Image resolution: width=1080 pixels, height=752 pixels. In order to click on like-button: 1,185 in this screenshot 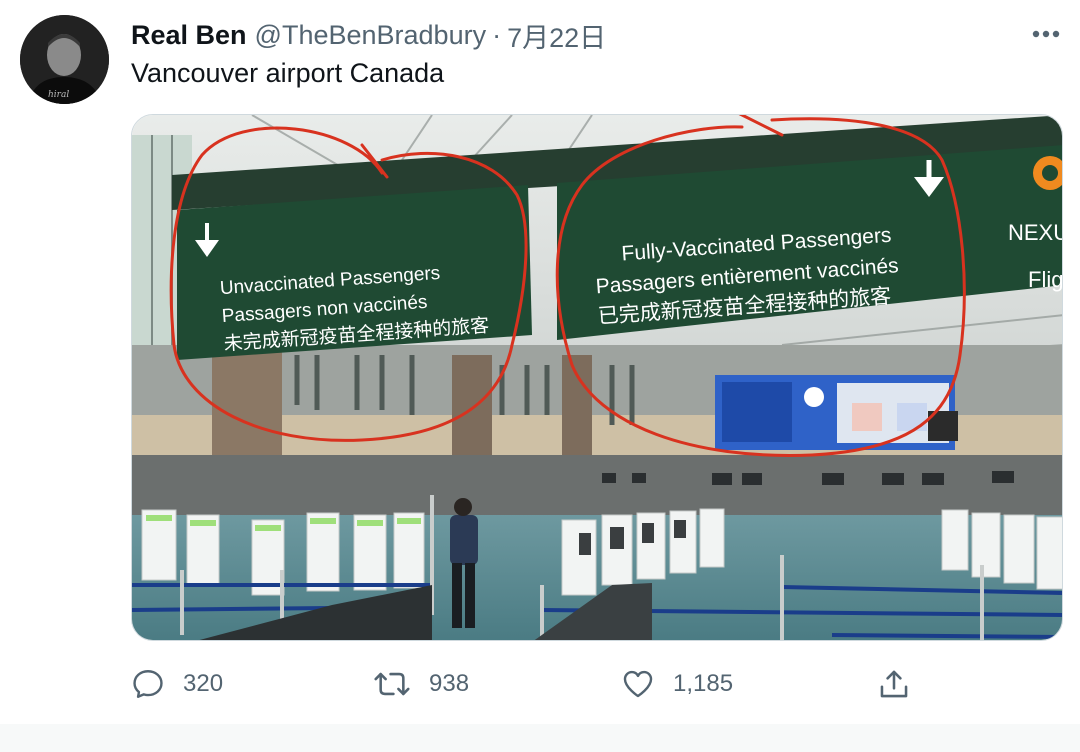, I will do `click(677, 684)`.